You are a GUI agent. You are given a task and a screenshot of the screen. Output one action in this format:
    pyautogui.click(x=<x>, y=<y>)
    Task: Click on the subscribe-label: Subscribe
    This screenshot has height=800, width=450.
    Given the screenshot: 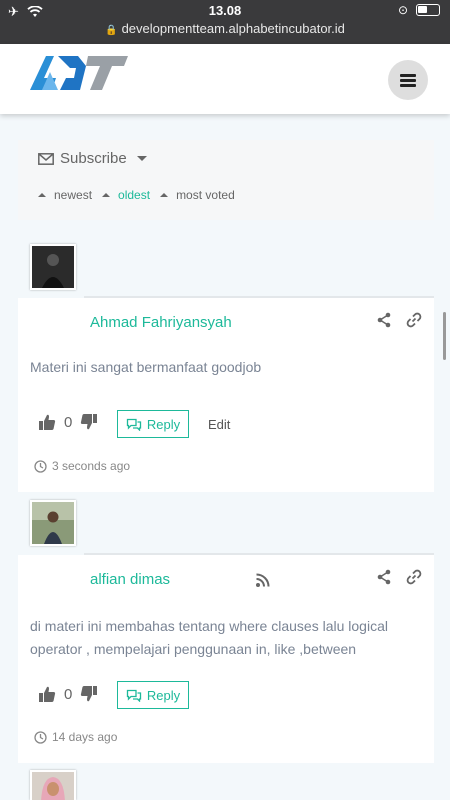 What is the action you would take?
    pyautogui.click(x=93, y=158)
    